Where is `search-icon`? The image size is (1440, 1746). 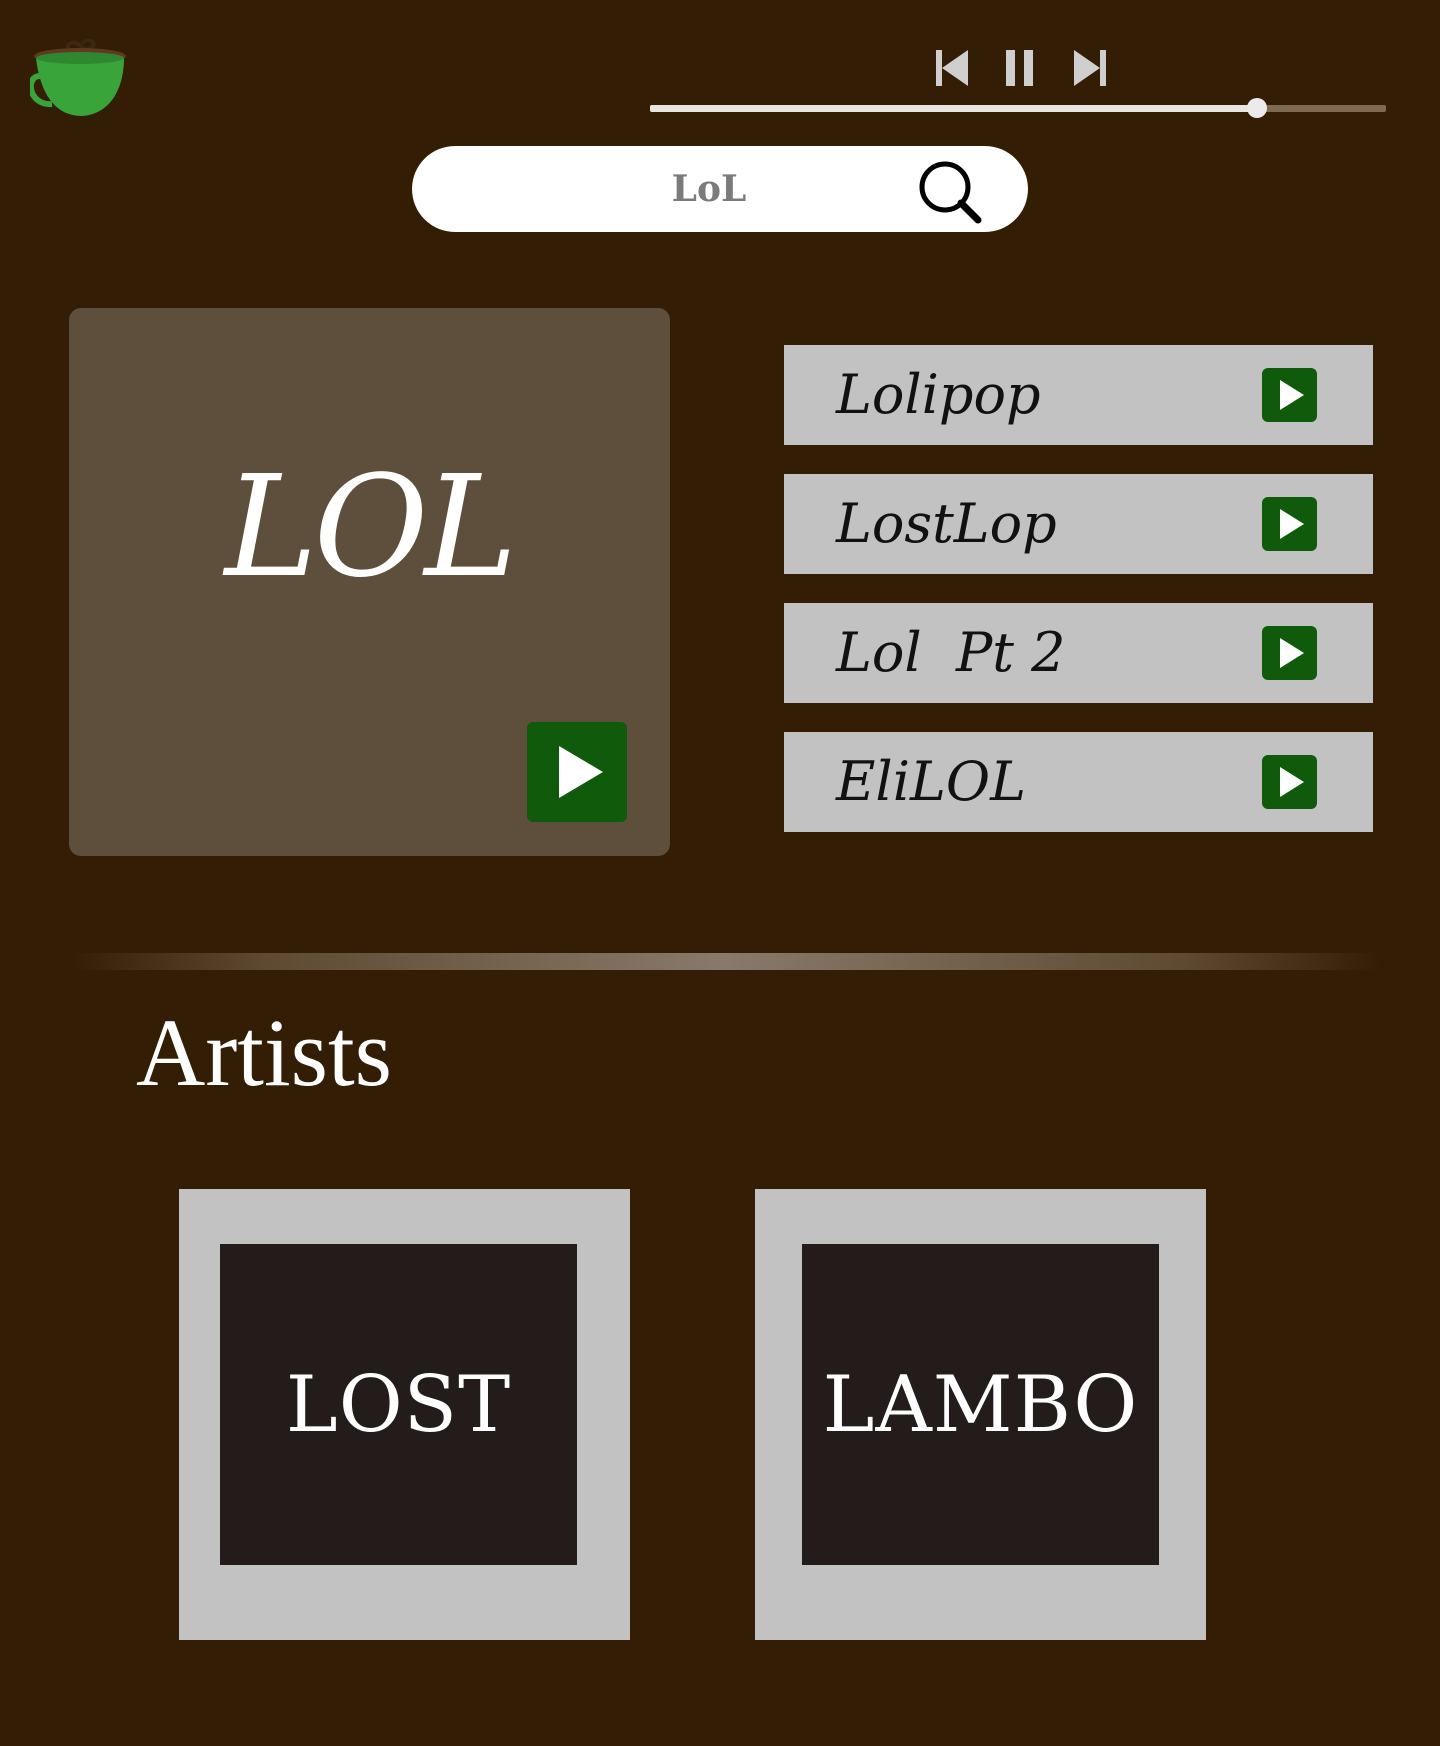
search-icon is located at coordinates (950, 192).